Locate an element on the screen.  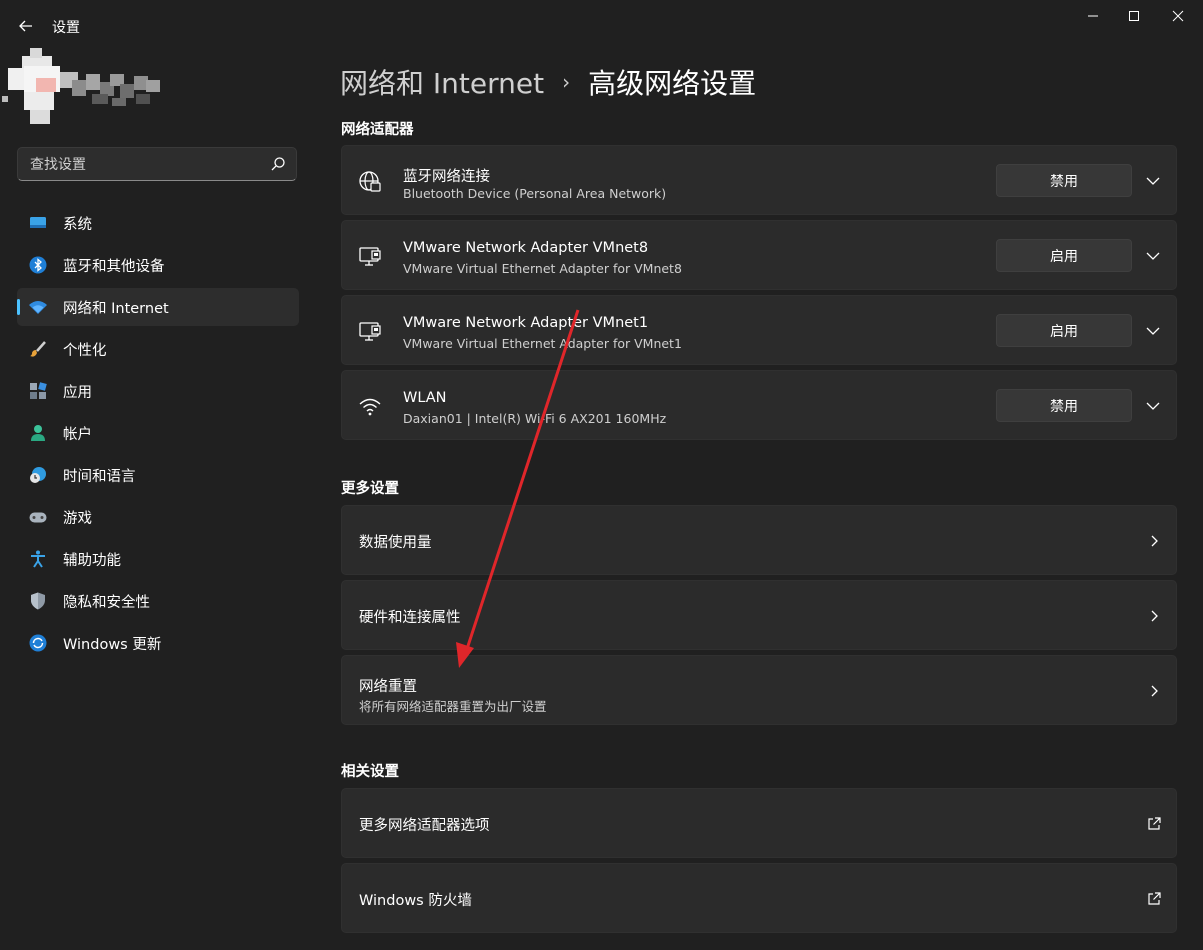
avatar is located at coordinates (87, 88).